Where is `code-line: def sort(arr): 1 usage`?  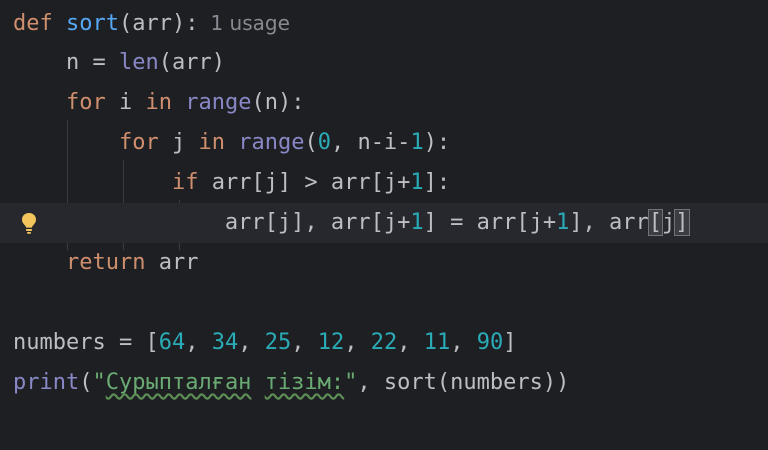 code-line: def sort(arr): 1 usage is located at coordinates (384, 23).